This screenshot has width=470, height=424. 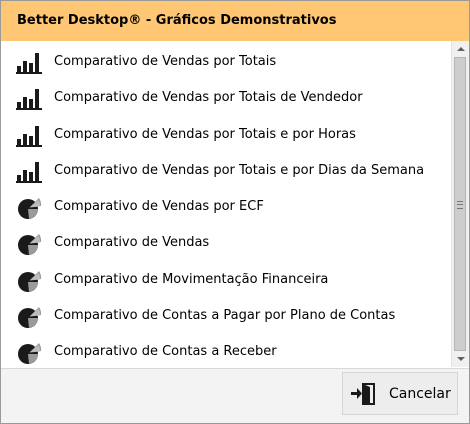 What do you see at coordinates (159, 206) in the screenshot?
I see `list-item-label: Comparativo de Vendas por ECF` at bounding box center [159, 206].